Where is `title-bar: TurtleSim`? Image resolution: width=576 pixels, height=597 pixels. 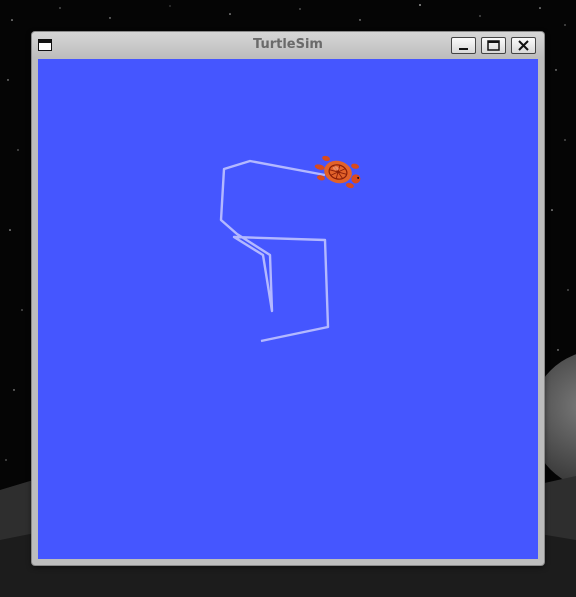 title-bar: TurtleSim is located at coordinates (288, 45).